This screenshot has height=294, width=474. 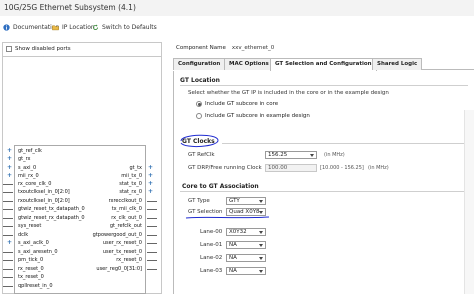 What do you see at coordinates (129, 27) in the screenshot?
I see `switch-defaults-label: Switch to Defaults` at bounding box center [129, 27].